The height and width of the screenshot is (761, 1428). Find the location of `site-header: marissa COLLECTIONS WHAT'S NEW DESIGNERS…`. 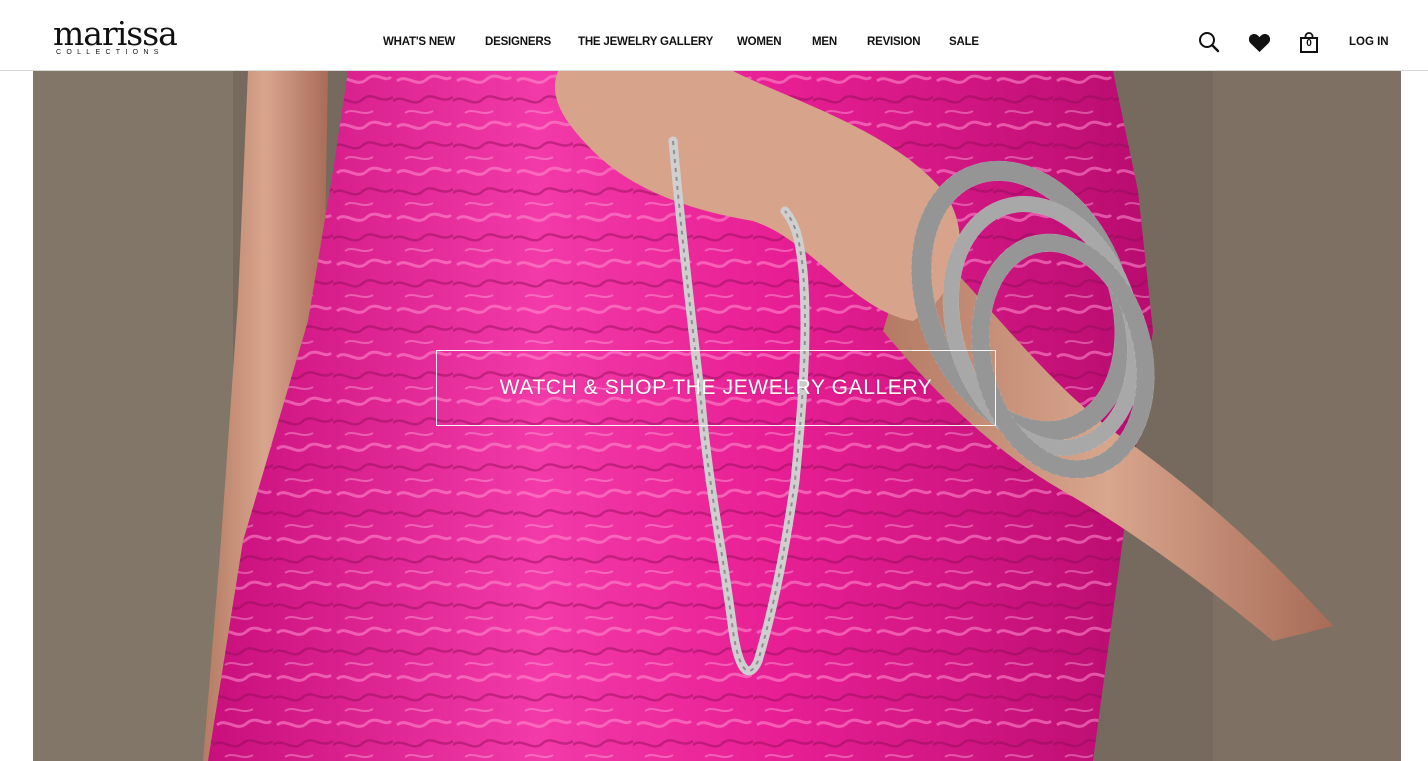

site-header: marissa COLLECTIONS WHAT'S NEW DESIGNERS… is located at coordinates (714, 35).